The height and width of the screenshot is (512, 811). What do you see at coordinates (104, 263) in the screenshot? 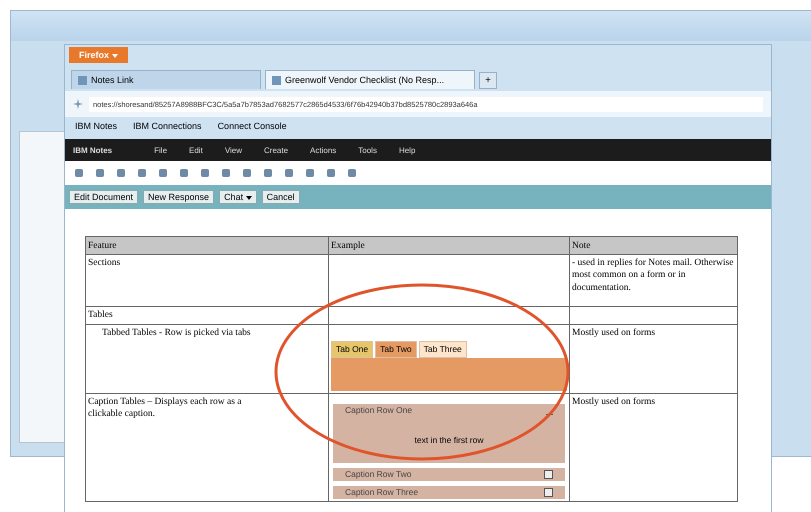
I see `table-cell: Sections` at bounding box center [104, 263].